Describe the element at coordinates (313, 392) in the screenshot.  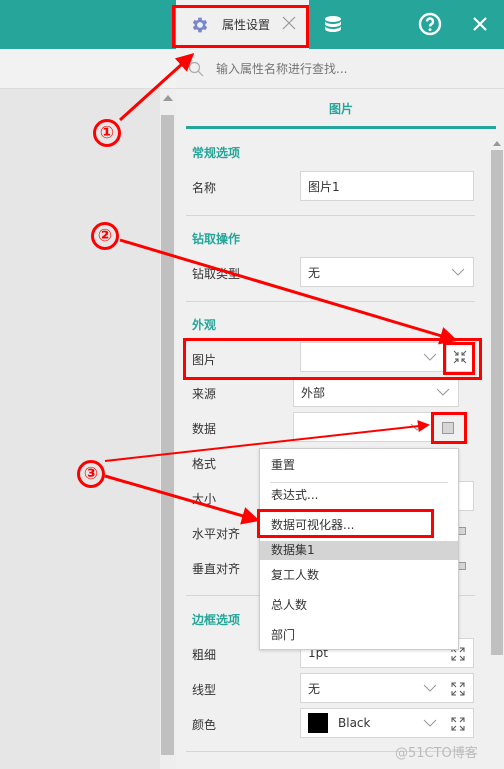
I see `source-value: 外部` at that location.